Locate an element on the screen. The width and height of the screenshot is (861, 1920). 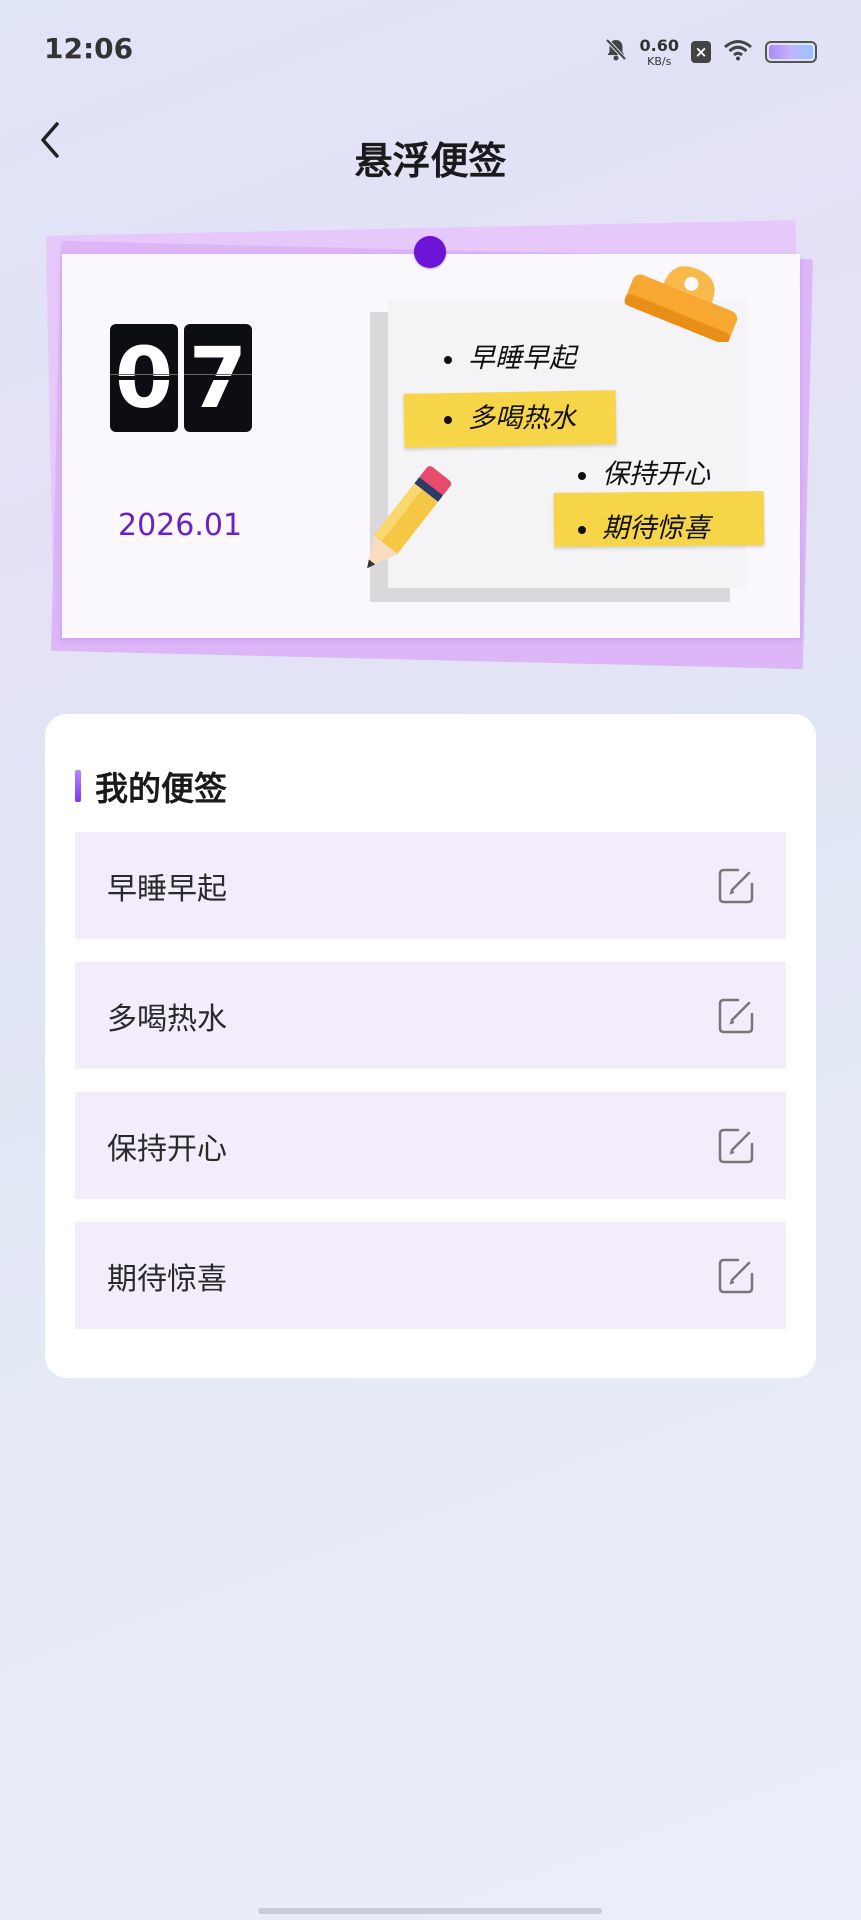
wifi-icon is located at coordinates (738, 52).